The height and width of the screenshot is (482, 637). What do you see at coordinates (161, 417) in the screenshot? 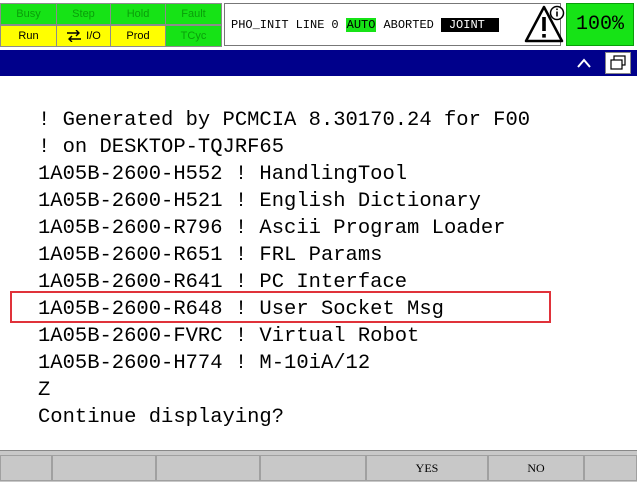
I see `continue-prompt: Continue displaying?` at bounding box center [161, 417].